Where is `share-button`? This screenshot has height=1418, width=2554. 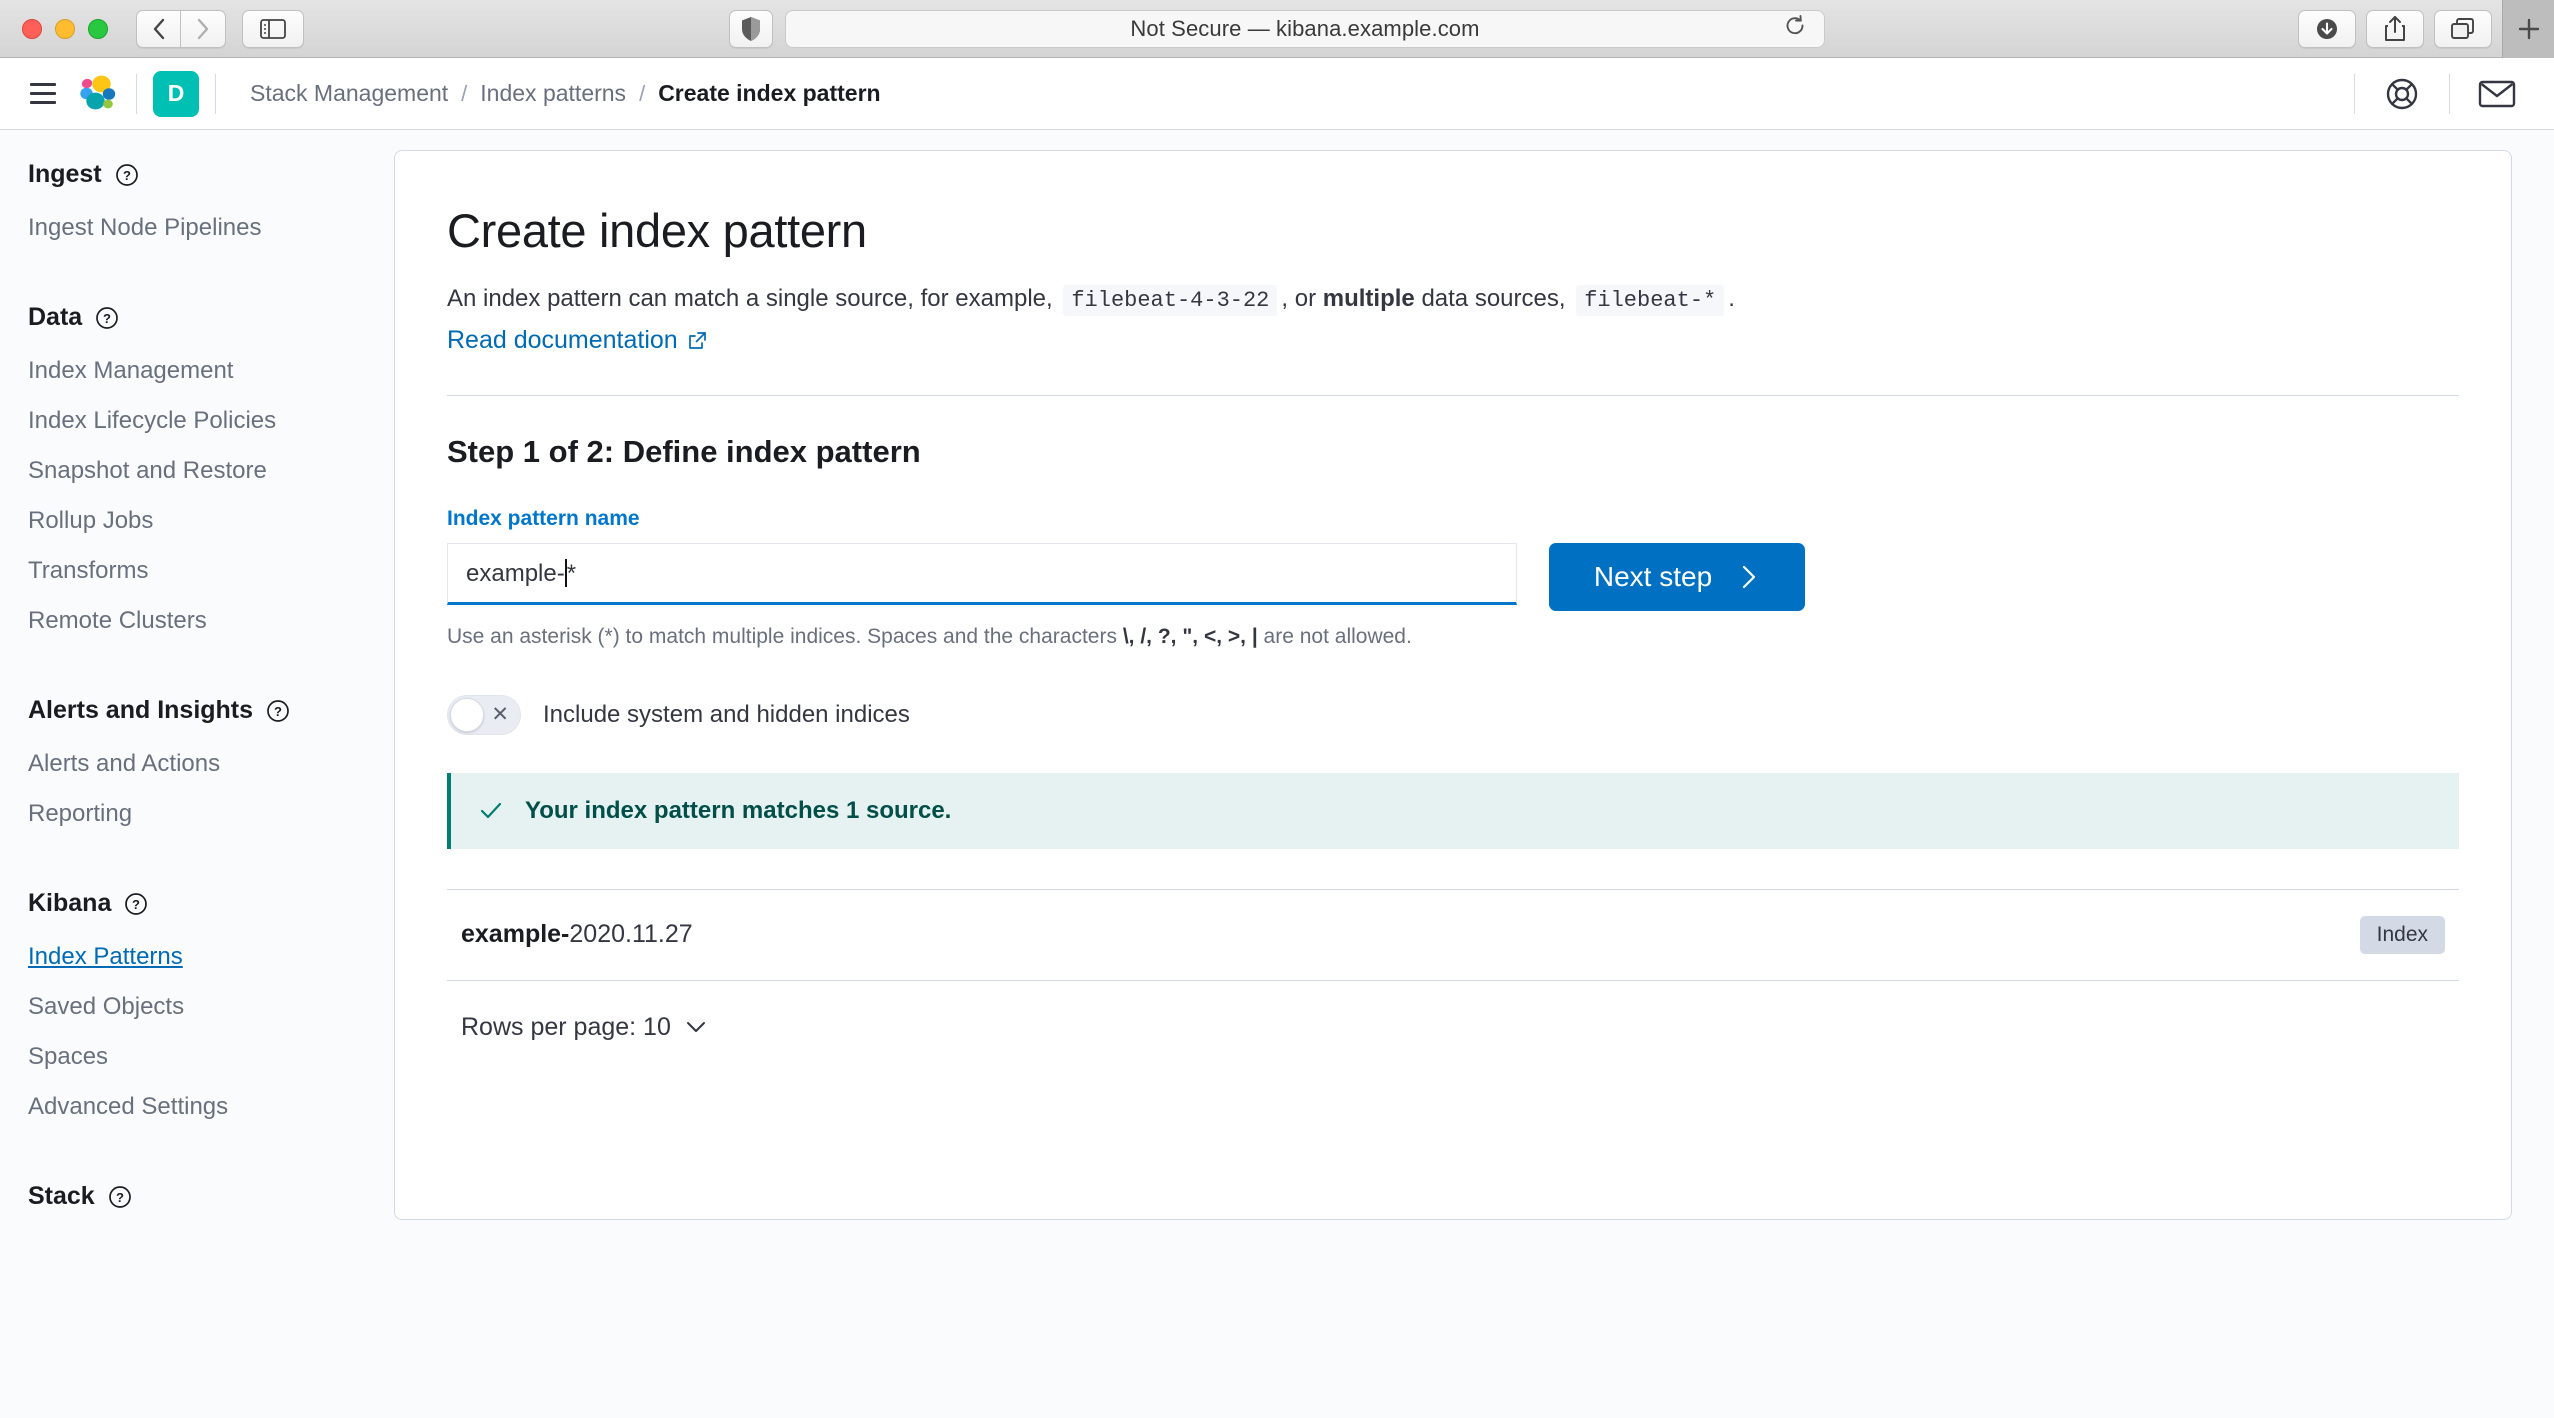 share-button is located at coordinates (2395, 29).